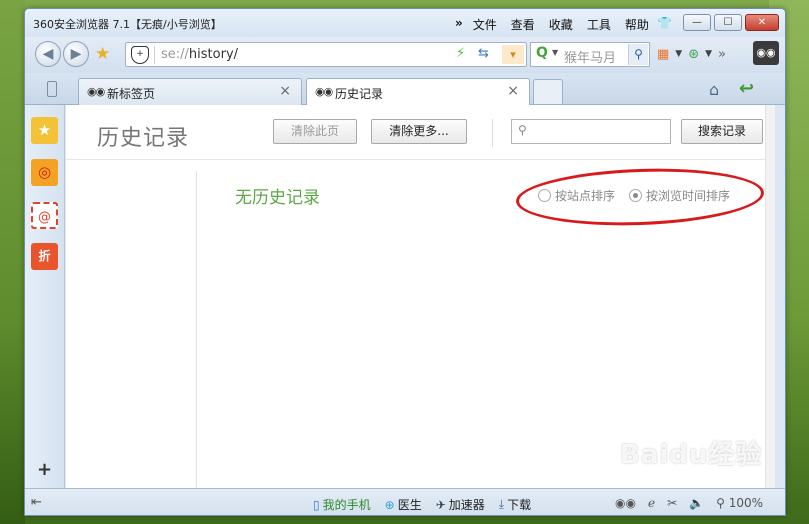  Describe the element at coordinates (522, 130) in the screenshot. I see `search-icon: ⚲` at that location.